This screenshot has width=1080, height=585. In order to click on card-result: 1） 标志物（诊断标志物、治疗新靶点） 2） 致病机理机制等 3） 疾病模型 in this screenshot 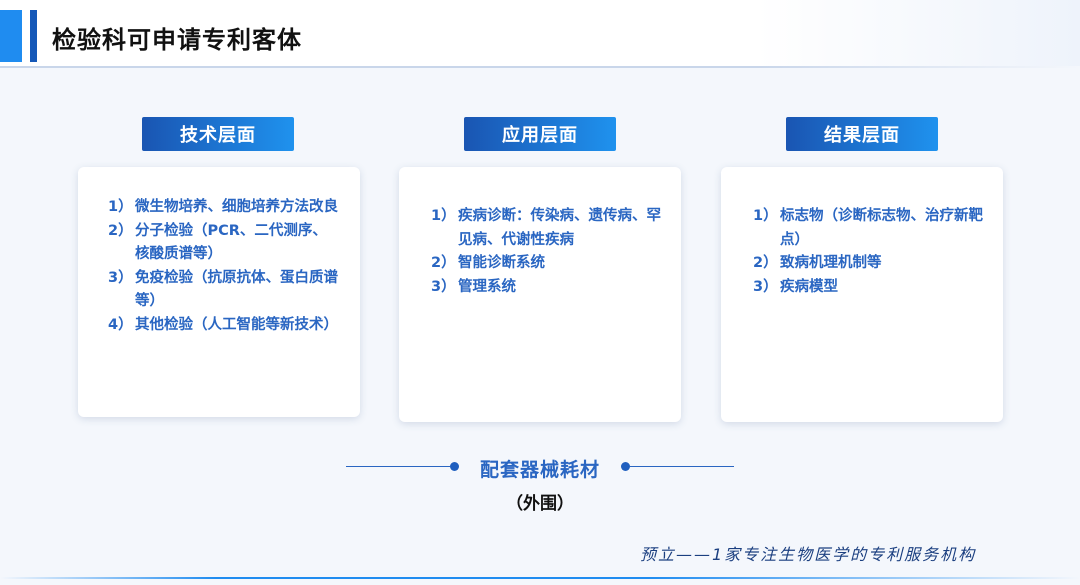, I will do `click(862, 294)`.